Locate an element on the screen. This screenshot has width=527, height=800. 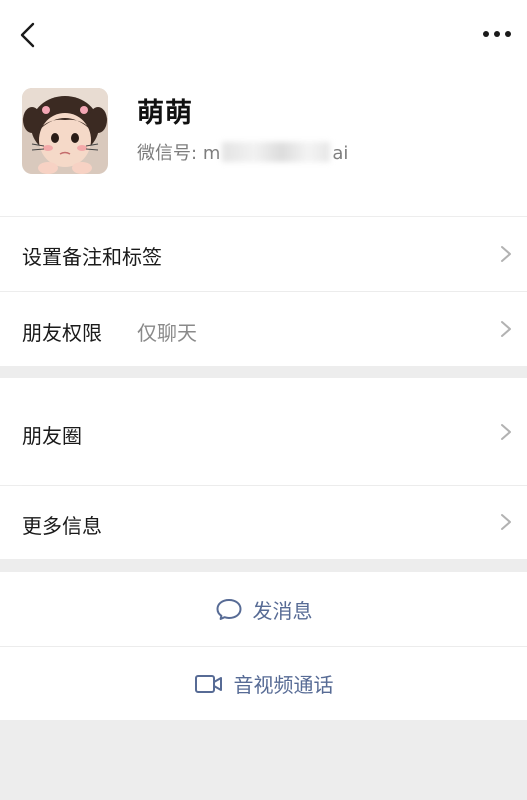
wechat-id-redaction is located at coordinates (276, 152).